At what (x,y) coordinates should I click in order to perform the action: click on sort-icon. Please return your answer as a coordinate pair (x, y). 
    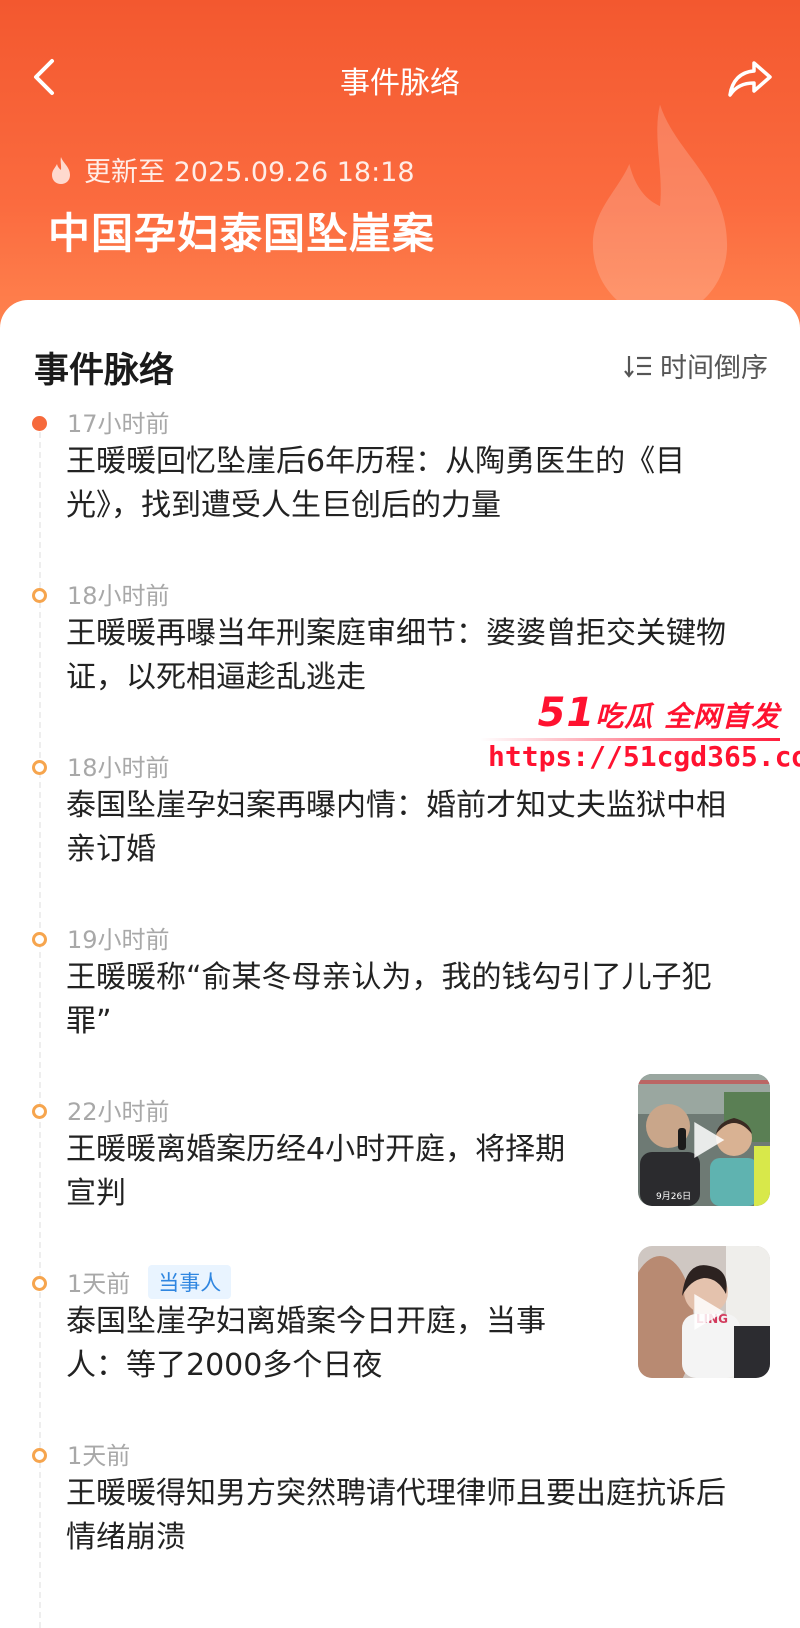
    Looking at the image, I should click on (637, 366).